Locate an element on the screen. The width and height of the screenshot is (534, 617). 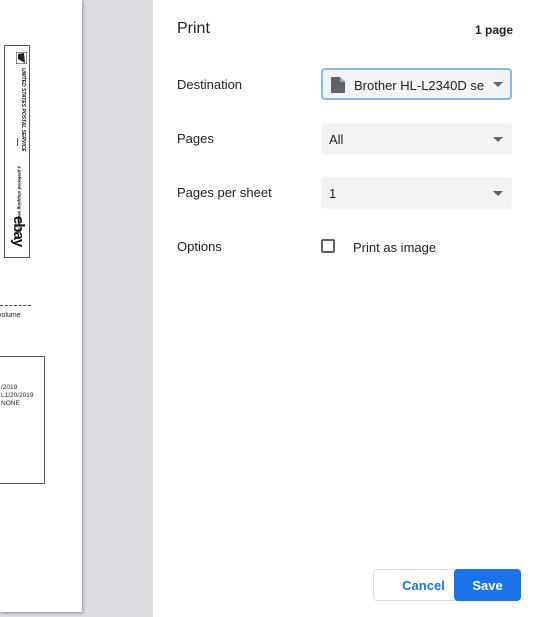
volume-text: volume is located at coordinates (10, 315).